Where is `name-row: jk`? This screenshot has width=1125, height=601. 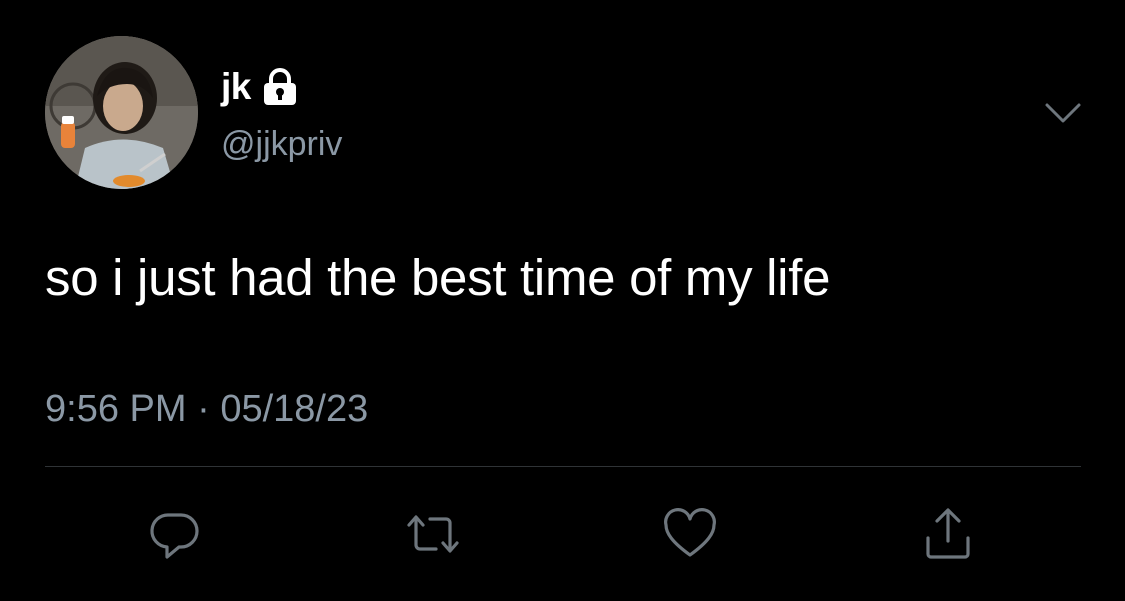
name-row: jk is located at coordinates (260, 87).